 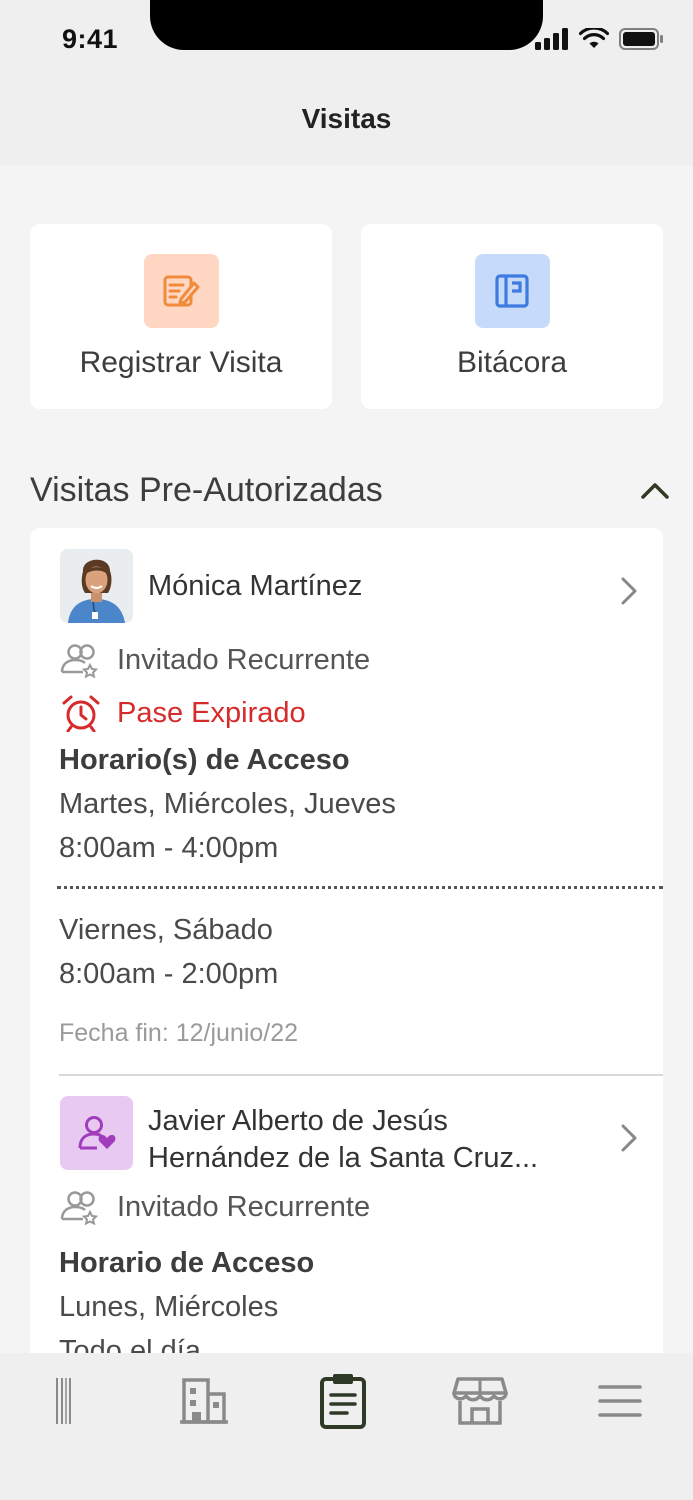 I want to click on bottom-tab-bar, so click(x=346, y=1426).